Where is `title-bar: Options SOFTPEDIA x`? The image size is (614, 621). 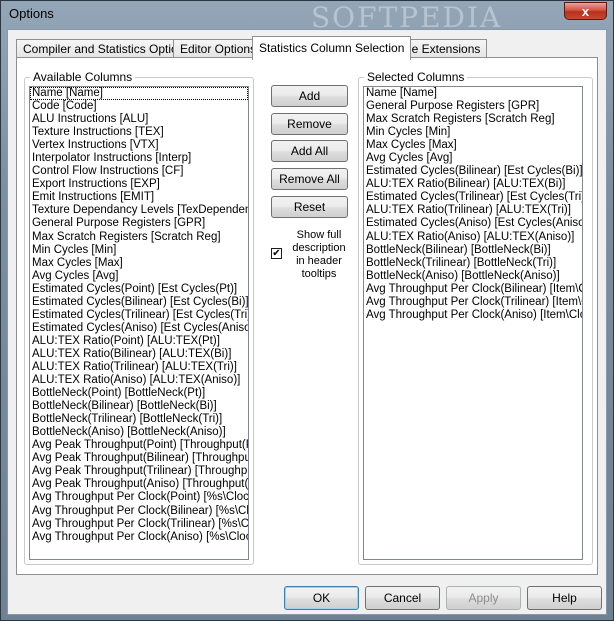 title-bar: Options SOFTPEDIA x is located at coordinates (307, 17).